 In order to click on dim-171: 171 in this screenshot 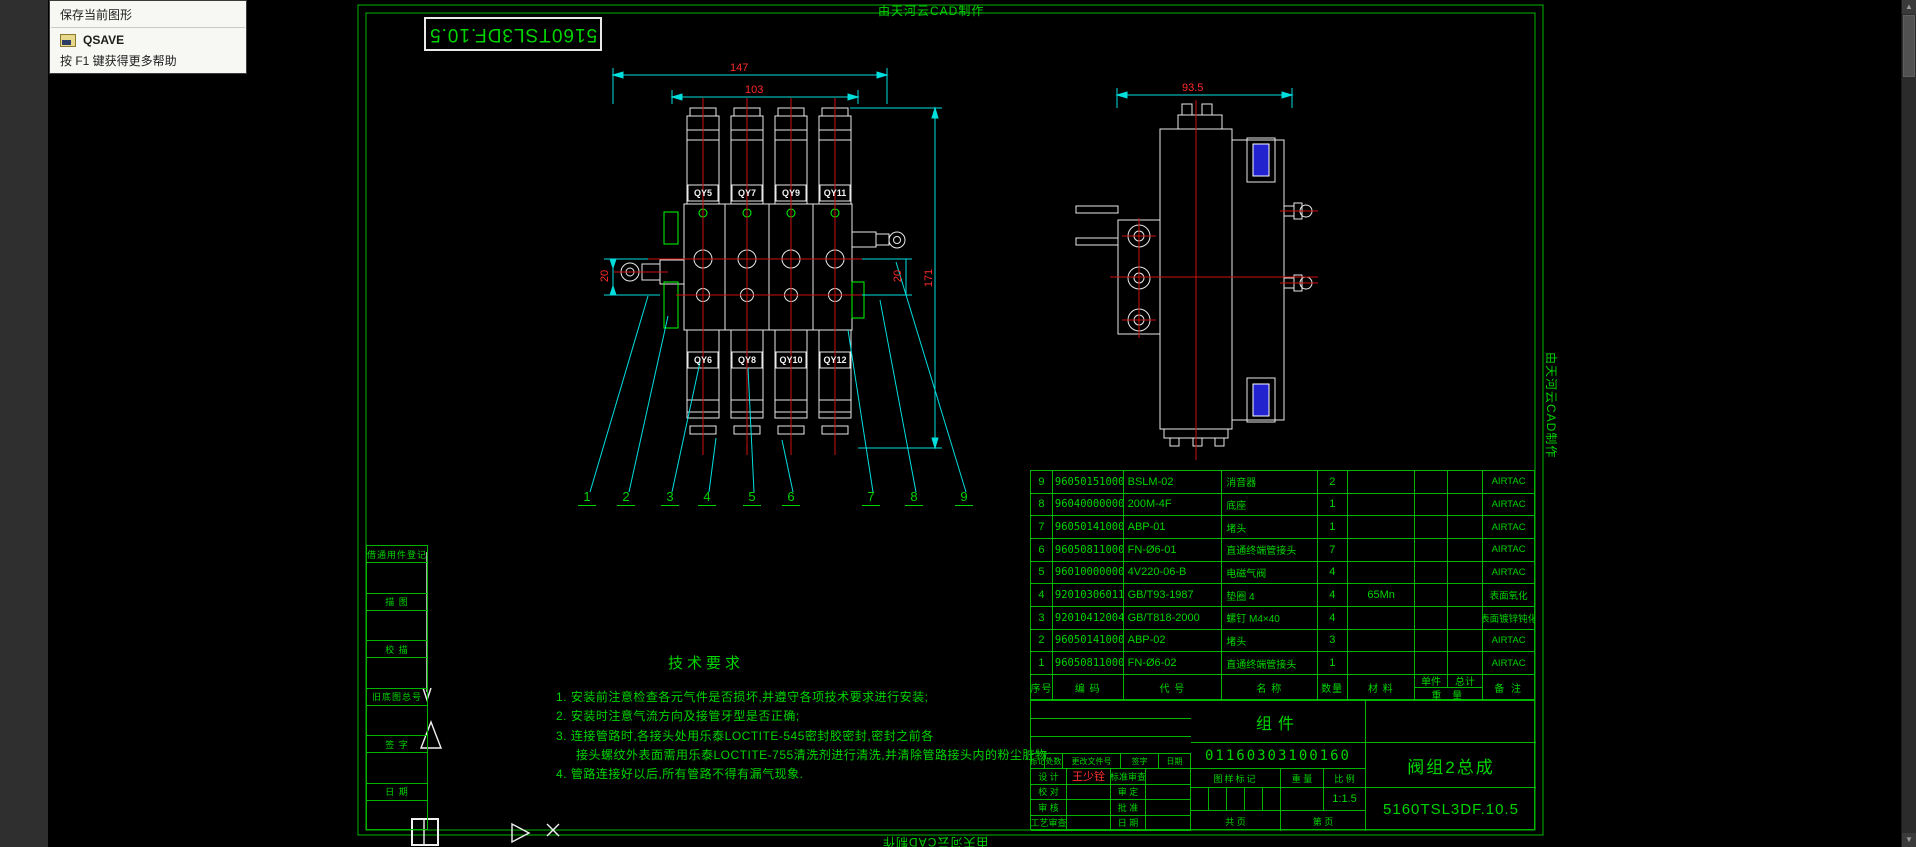, I will do `click(929, 278)`.